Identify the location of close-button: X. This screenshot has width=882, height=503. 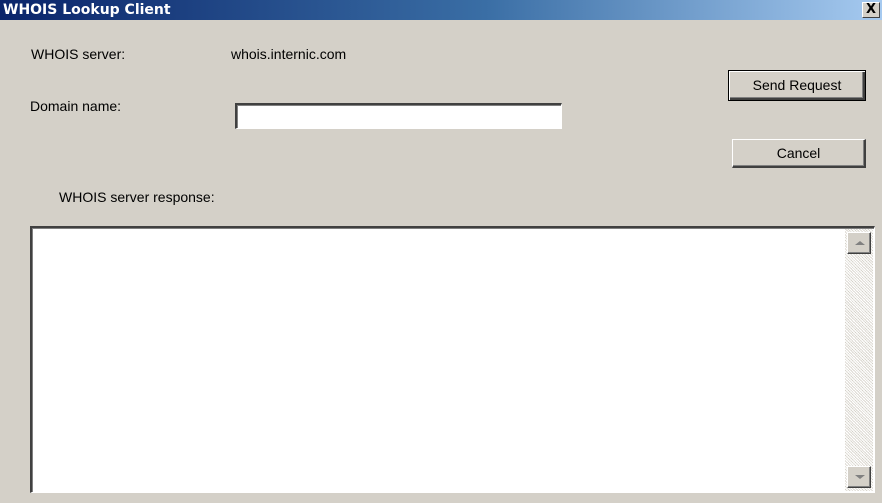
(871, 10).